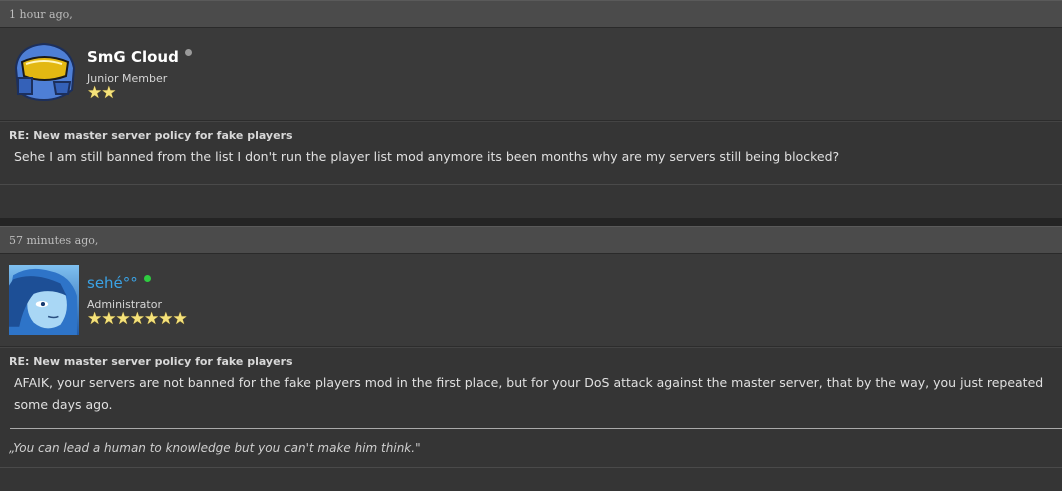 This screenshot has height=491, width=1062. Describe the element at coordinates (531, 240) in the screenshot. I see `post-timestamp: 57 minutes ago,` at that location.